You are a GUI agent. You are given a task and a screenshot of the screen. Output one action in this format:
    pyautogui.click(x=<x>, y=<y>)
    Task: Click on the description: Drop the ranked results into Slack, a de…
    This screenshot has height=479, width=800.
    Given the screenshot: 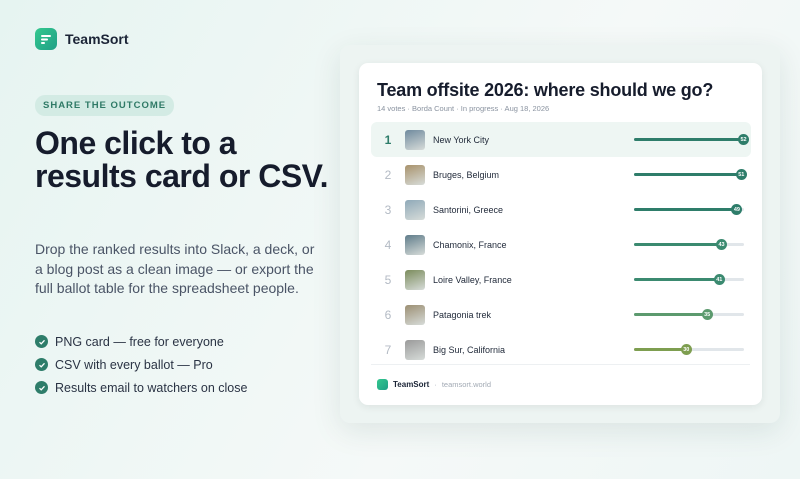 What is the action you would take?
    pyautogui.click(x=175, y=268)
    